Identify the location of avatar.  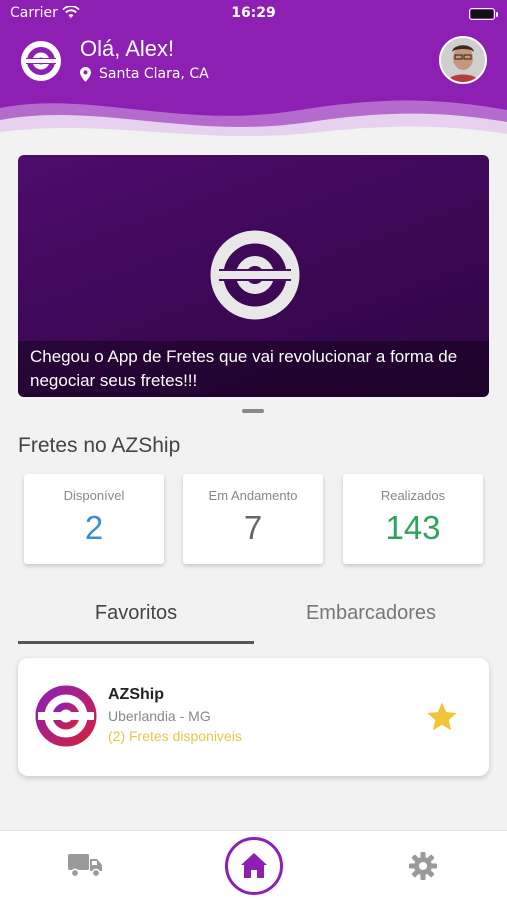
(463, 60).